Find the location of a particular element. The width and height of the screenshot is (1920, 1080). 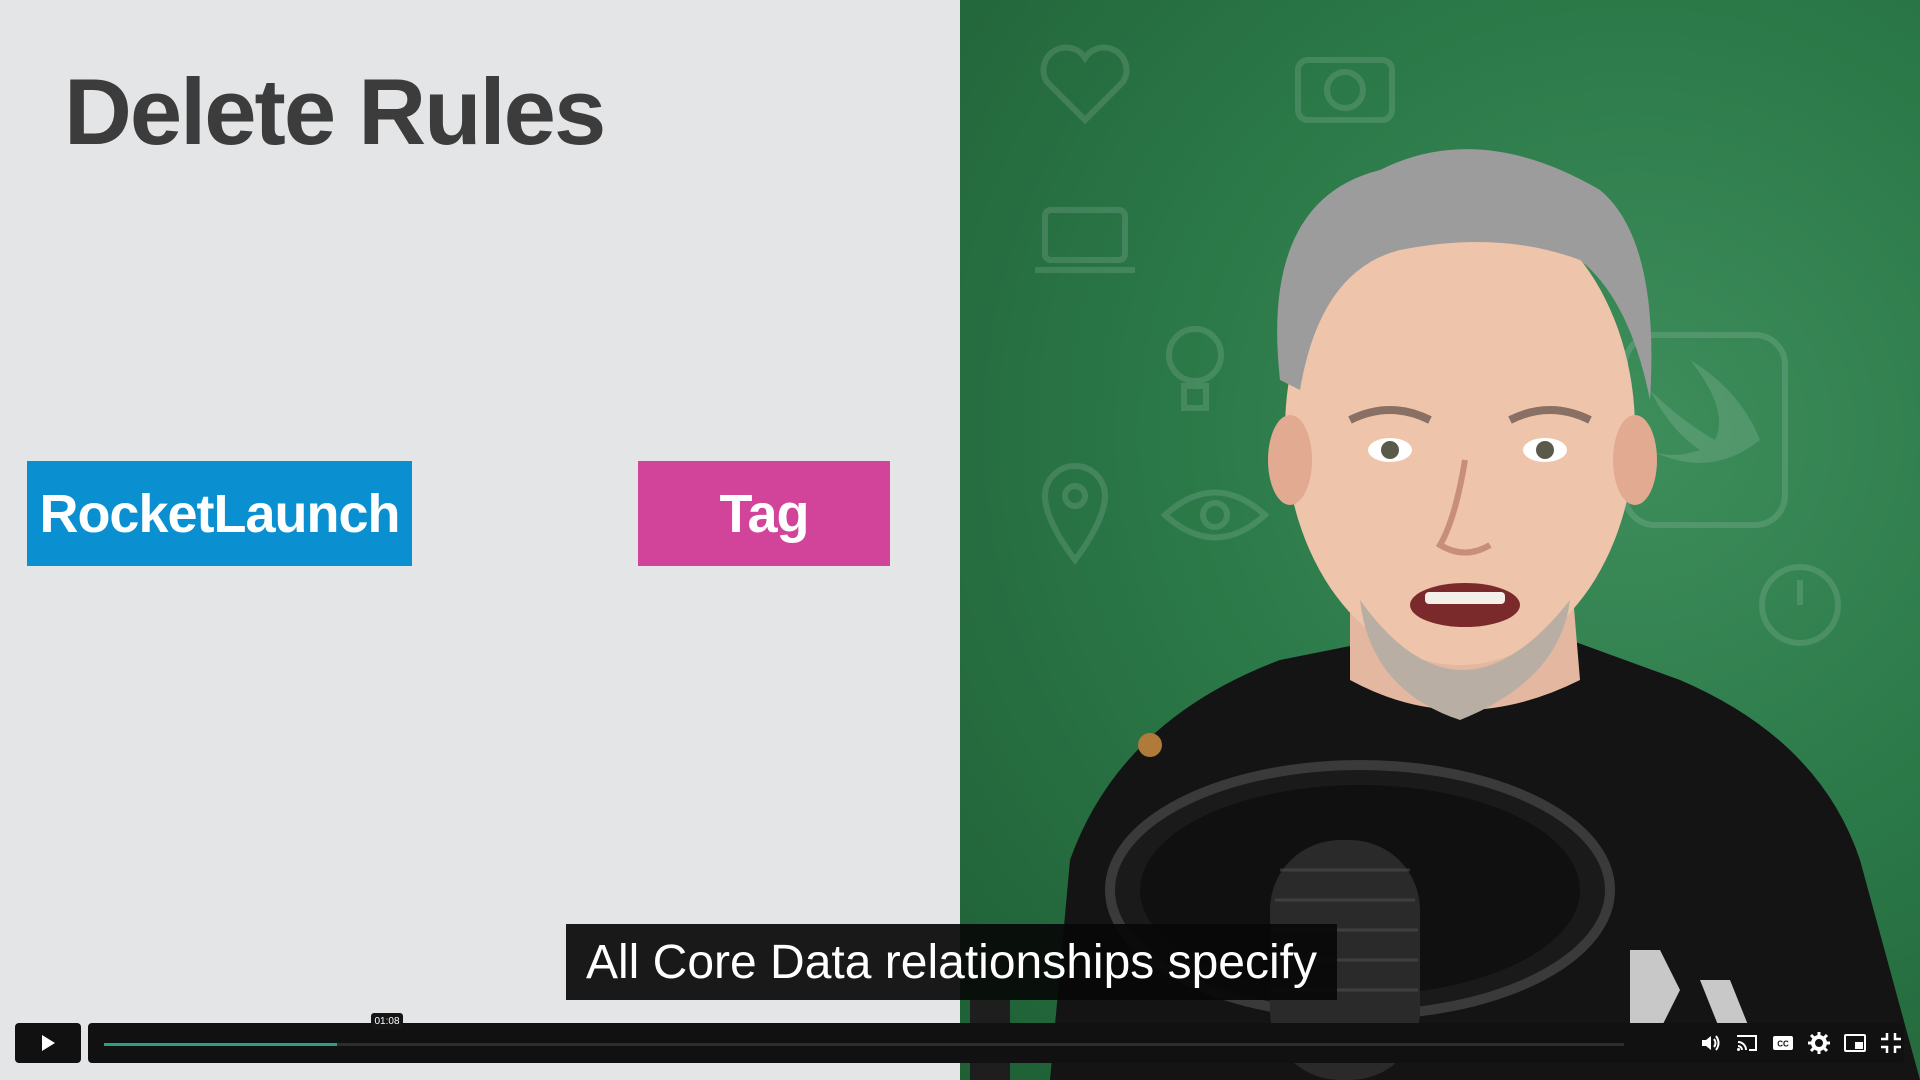

player-right-controls: CC is located at coordinates (1801, 1043).